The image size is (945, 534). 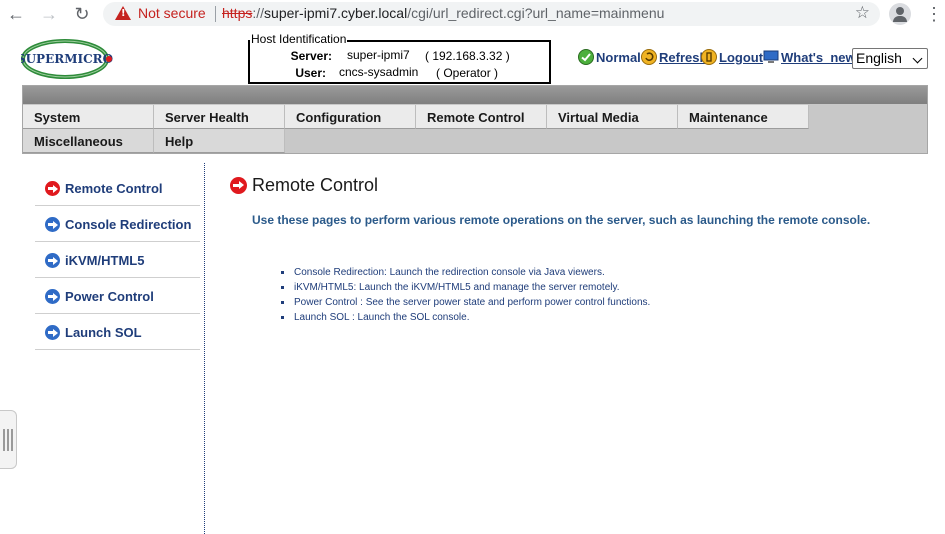 I want to click on logout-link: Logout, so click(x=732, y=58).